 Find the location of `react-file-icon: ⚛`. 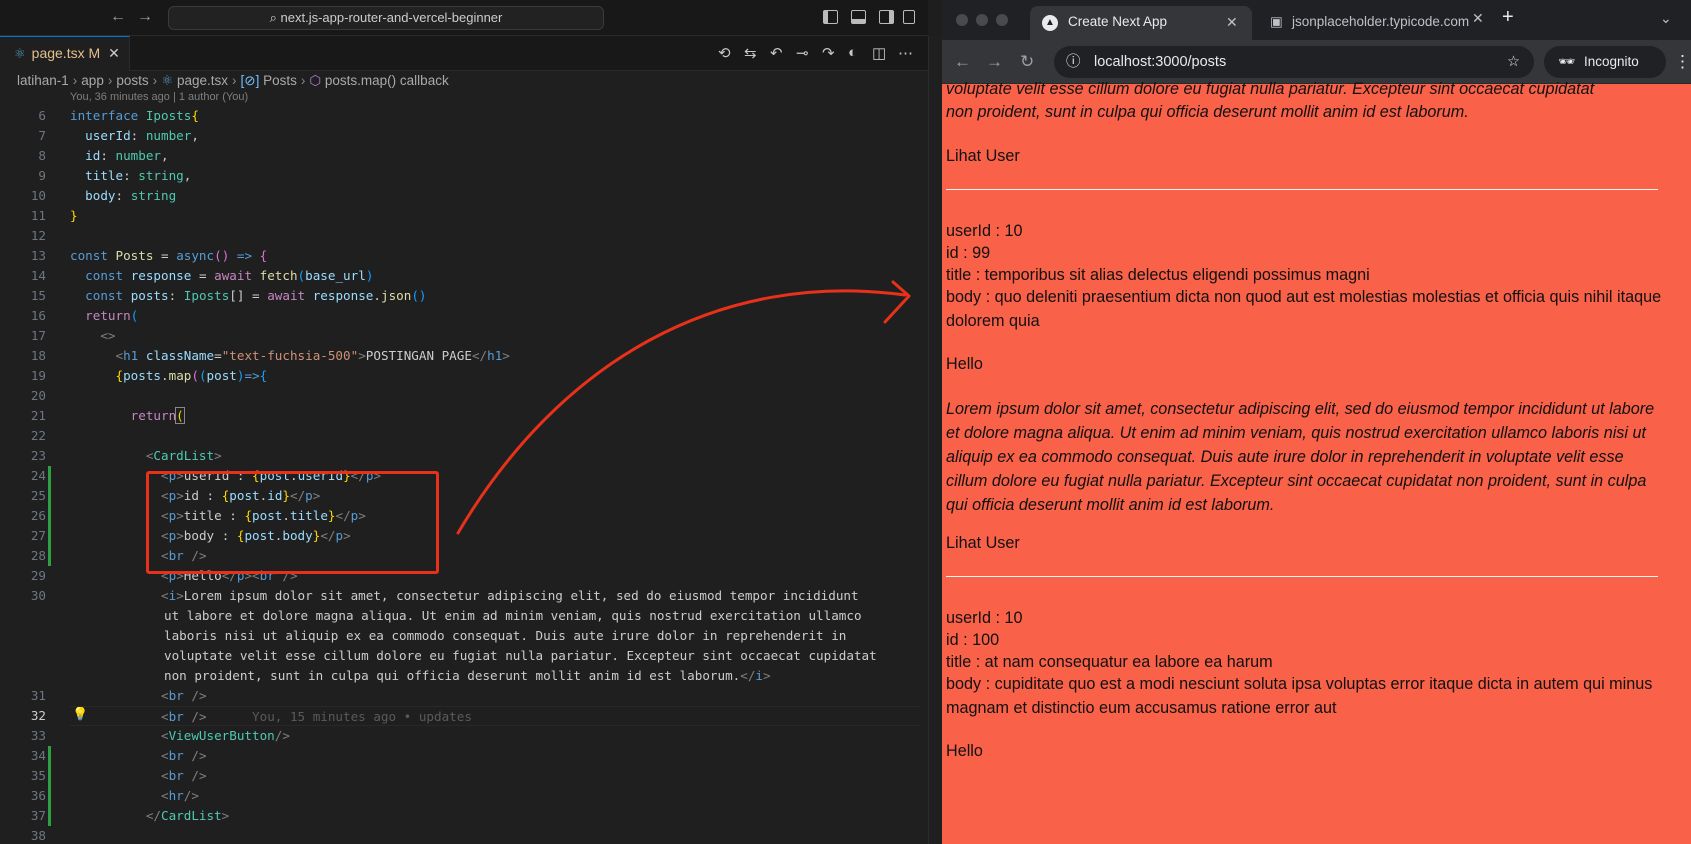

react-file-icon: ⚛ is located at coordinates (169, 80).